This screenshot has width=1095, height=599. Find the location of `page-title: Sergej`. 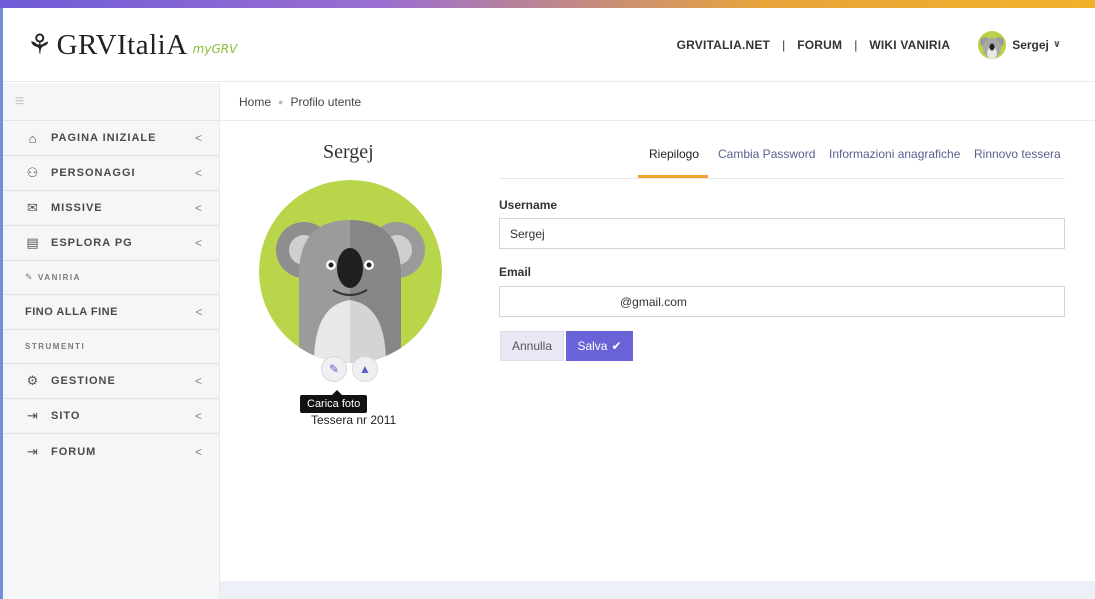

page-title: Sergej is located at coordinates (348, 152).